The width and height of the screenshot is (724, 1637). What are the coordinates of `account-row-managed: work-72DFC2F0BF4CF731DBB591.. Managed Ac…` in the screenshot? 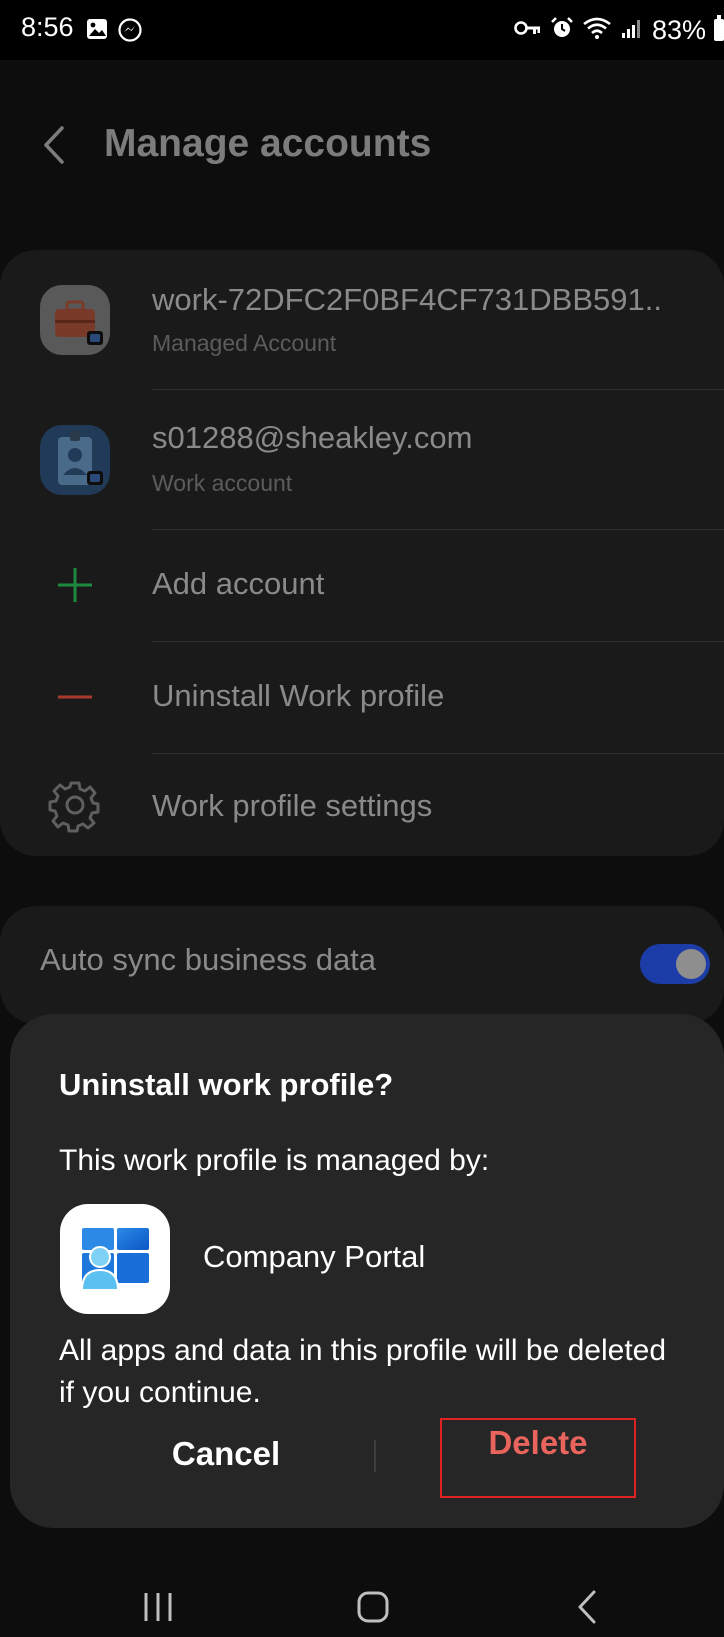 It's located at (362, 320).